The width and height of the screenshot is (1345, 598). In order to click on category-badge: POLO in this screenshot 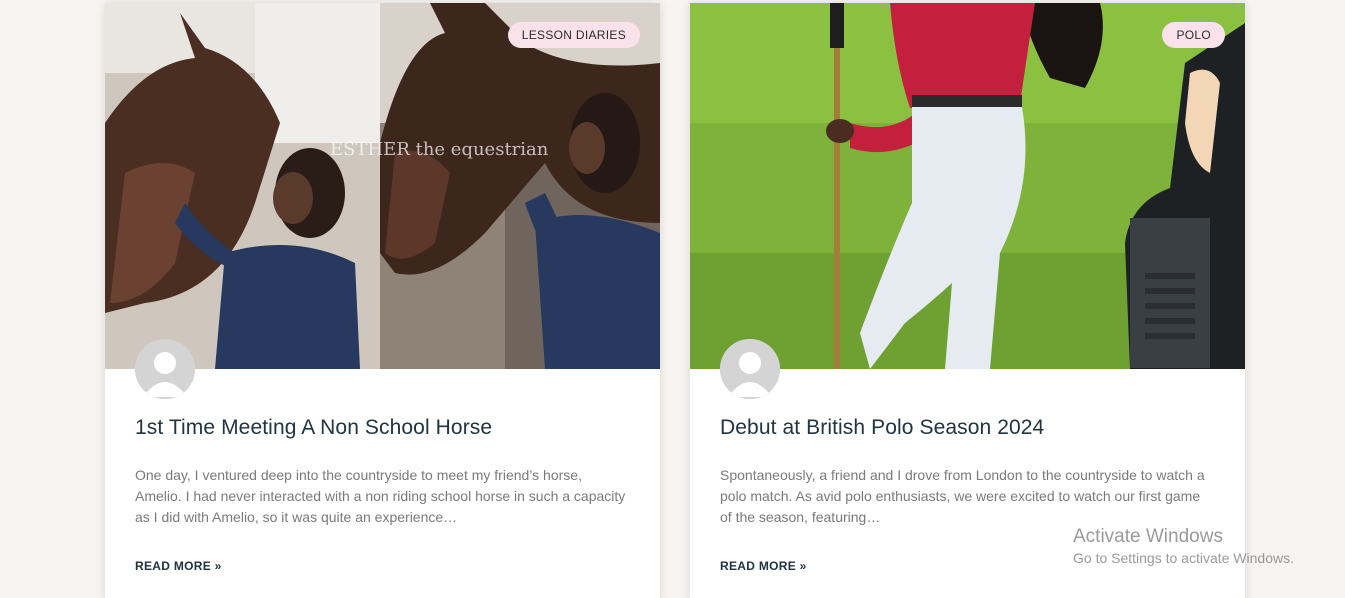, I will do `click(1193, 35)`.